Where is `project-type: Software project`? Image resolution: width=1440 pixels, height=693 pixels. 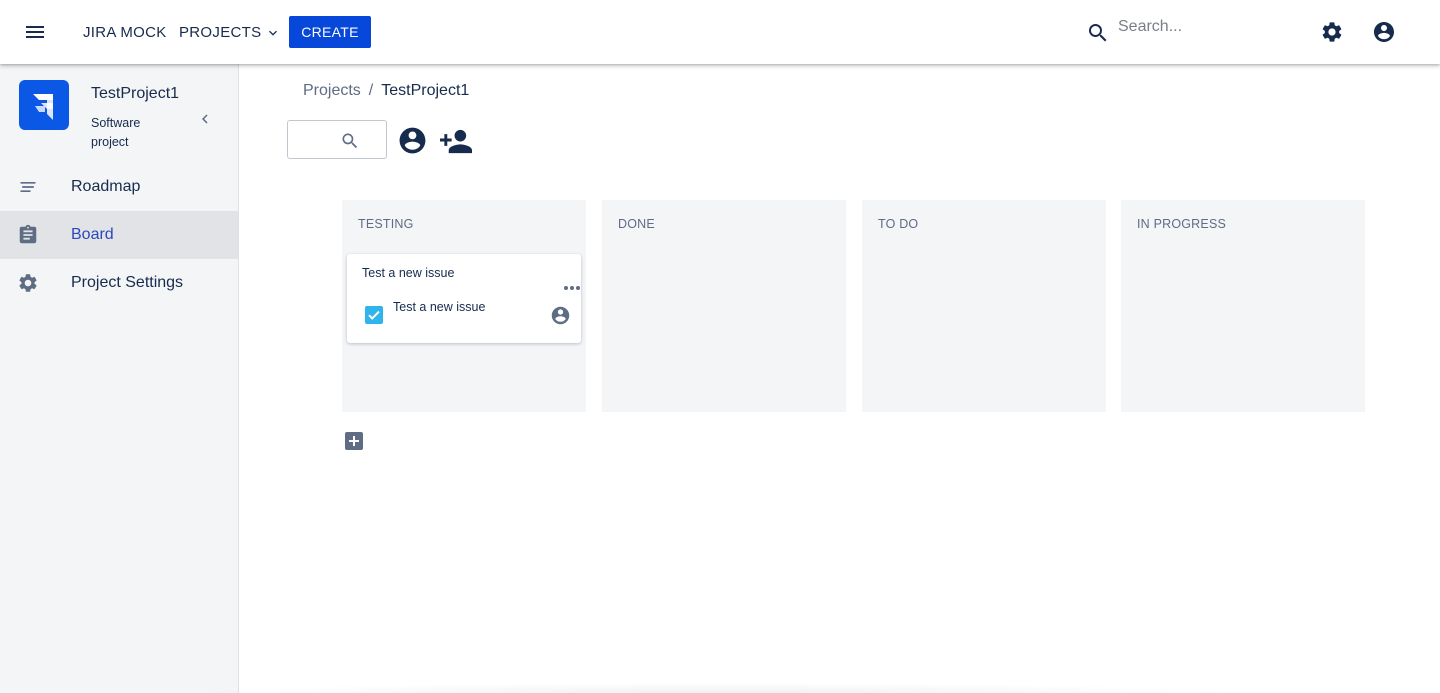
project-type: Software project is located at coordinates (116, 132).